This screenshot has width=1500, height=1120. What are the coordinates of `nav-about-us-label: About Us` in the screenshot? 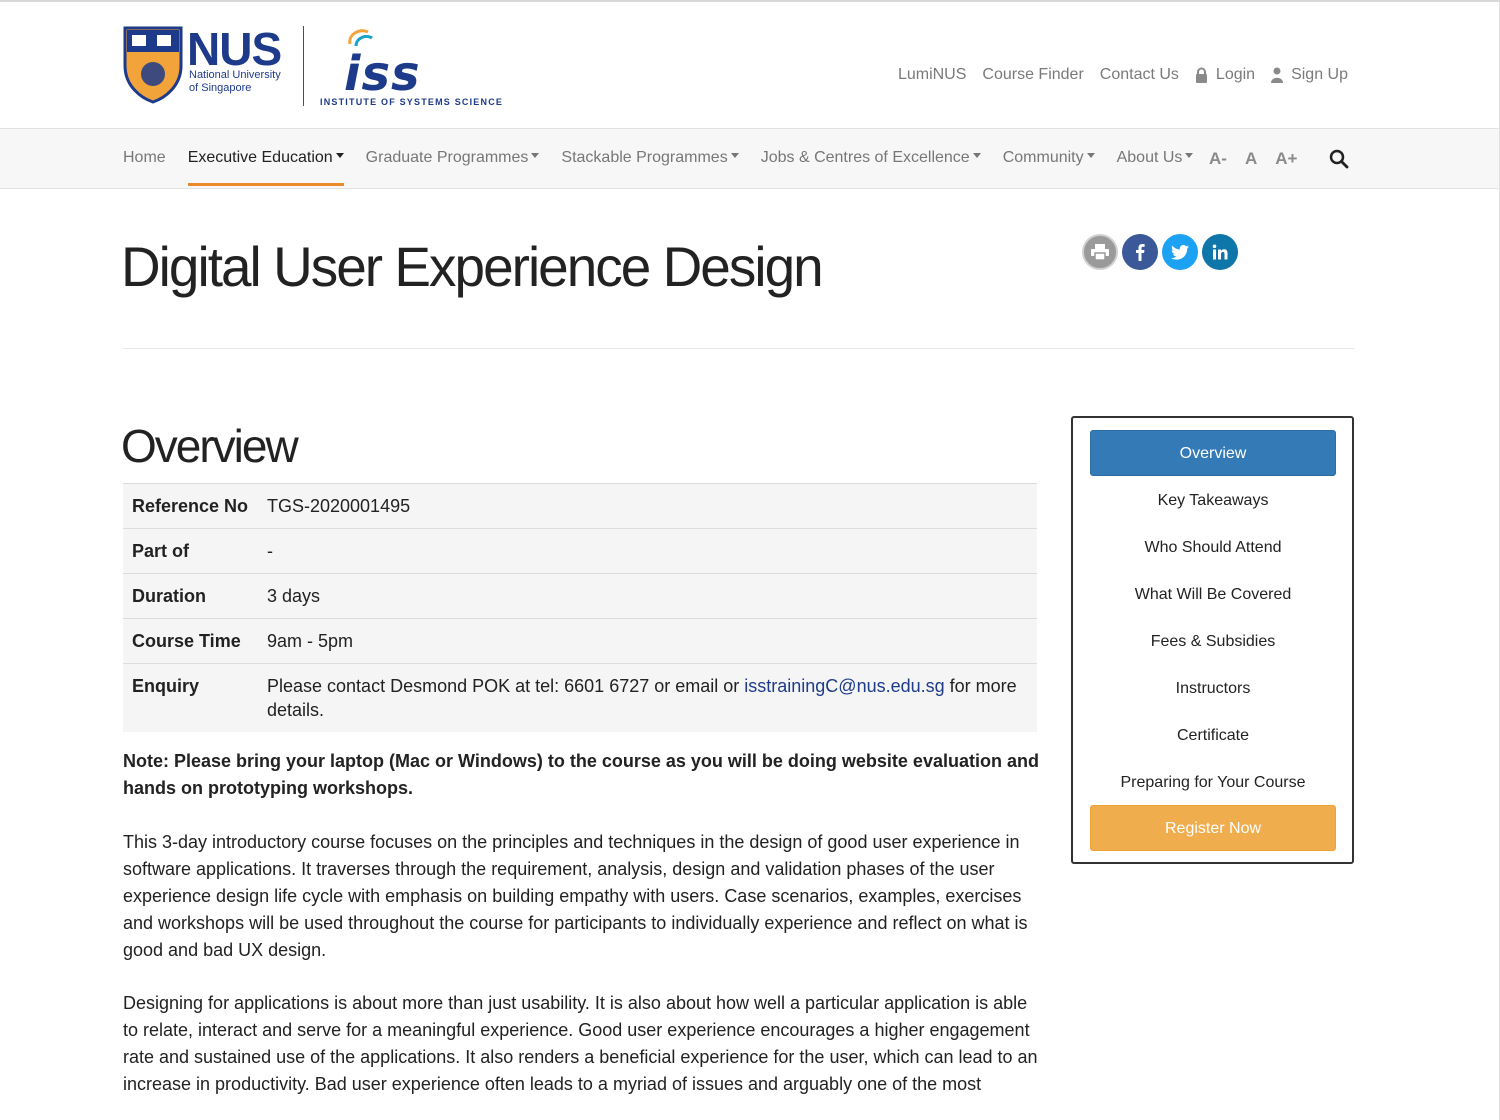 It's located at (1149, 157).